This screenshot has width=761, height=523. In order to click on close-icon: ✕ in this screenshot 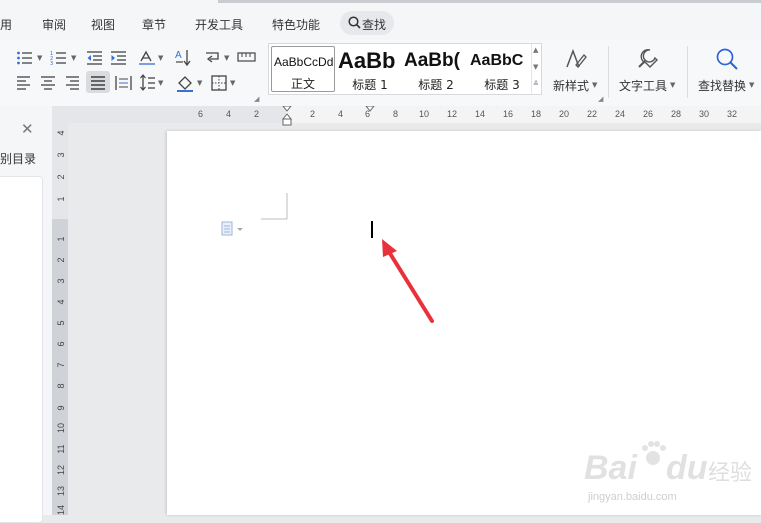, I will do `click(27, 129)`.